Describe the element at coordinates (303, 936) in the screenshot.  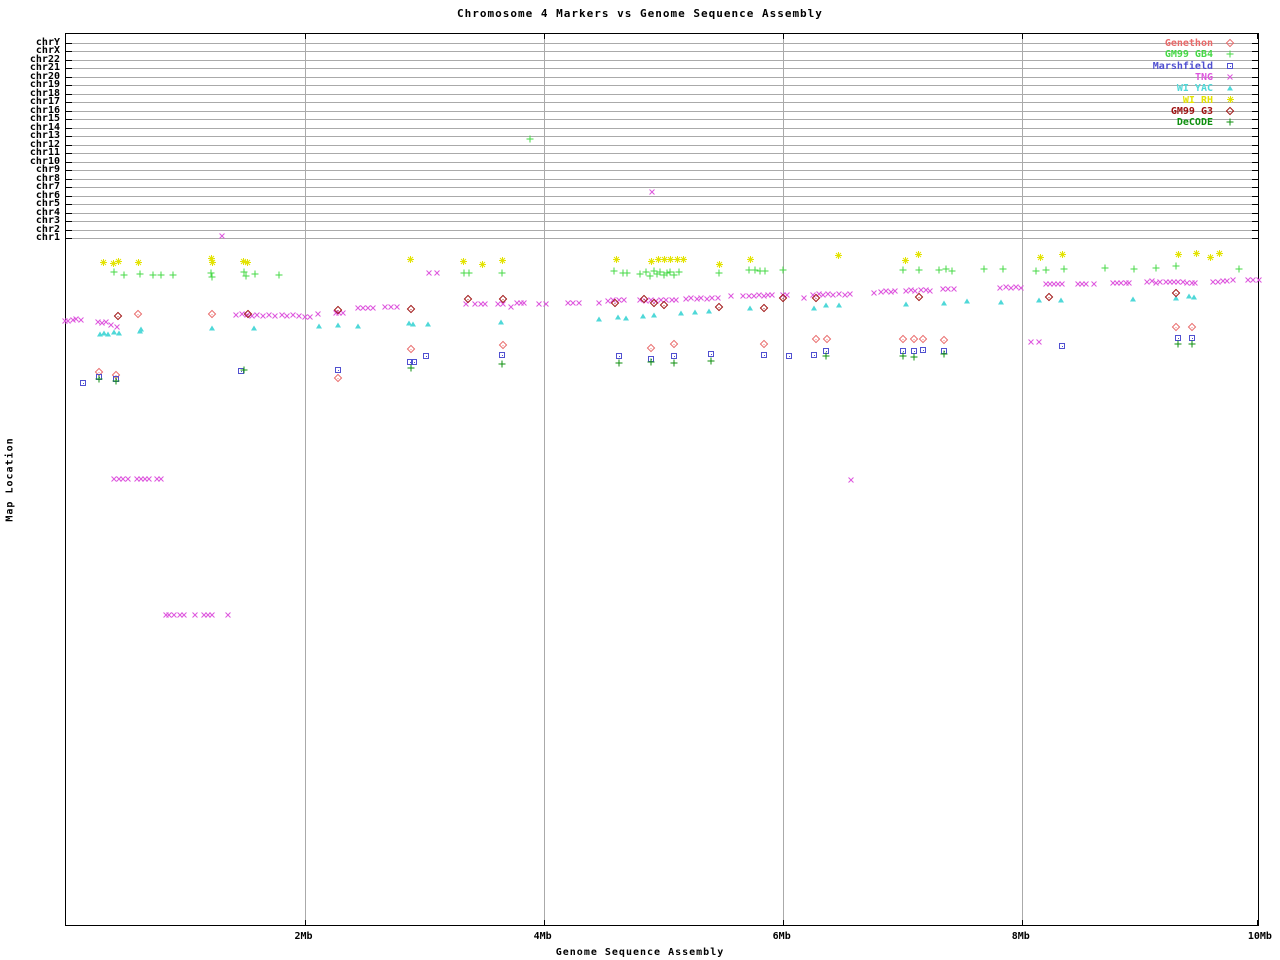
I see `x-tick-label: 2Mb` at that location.